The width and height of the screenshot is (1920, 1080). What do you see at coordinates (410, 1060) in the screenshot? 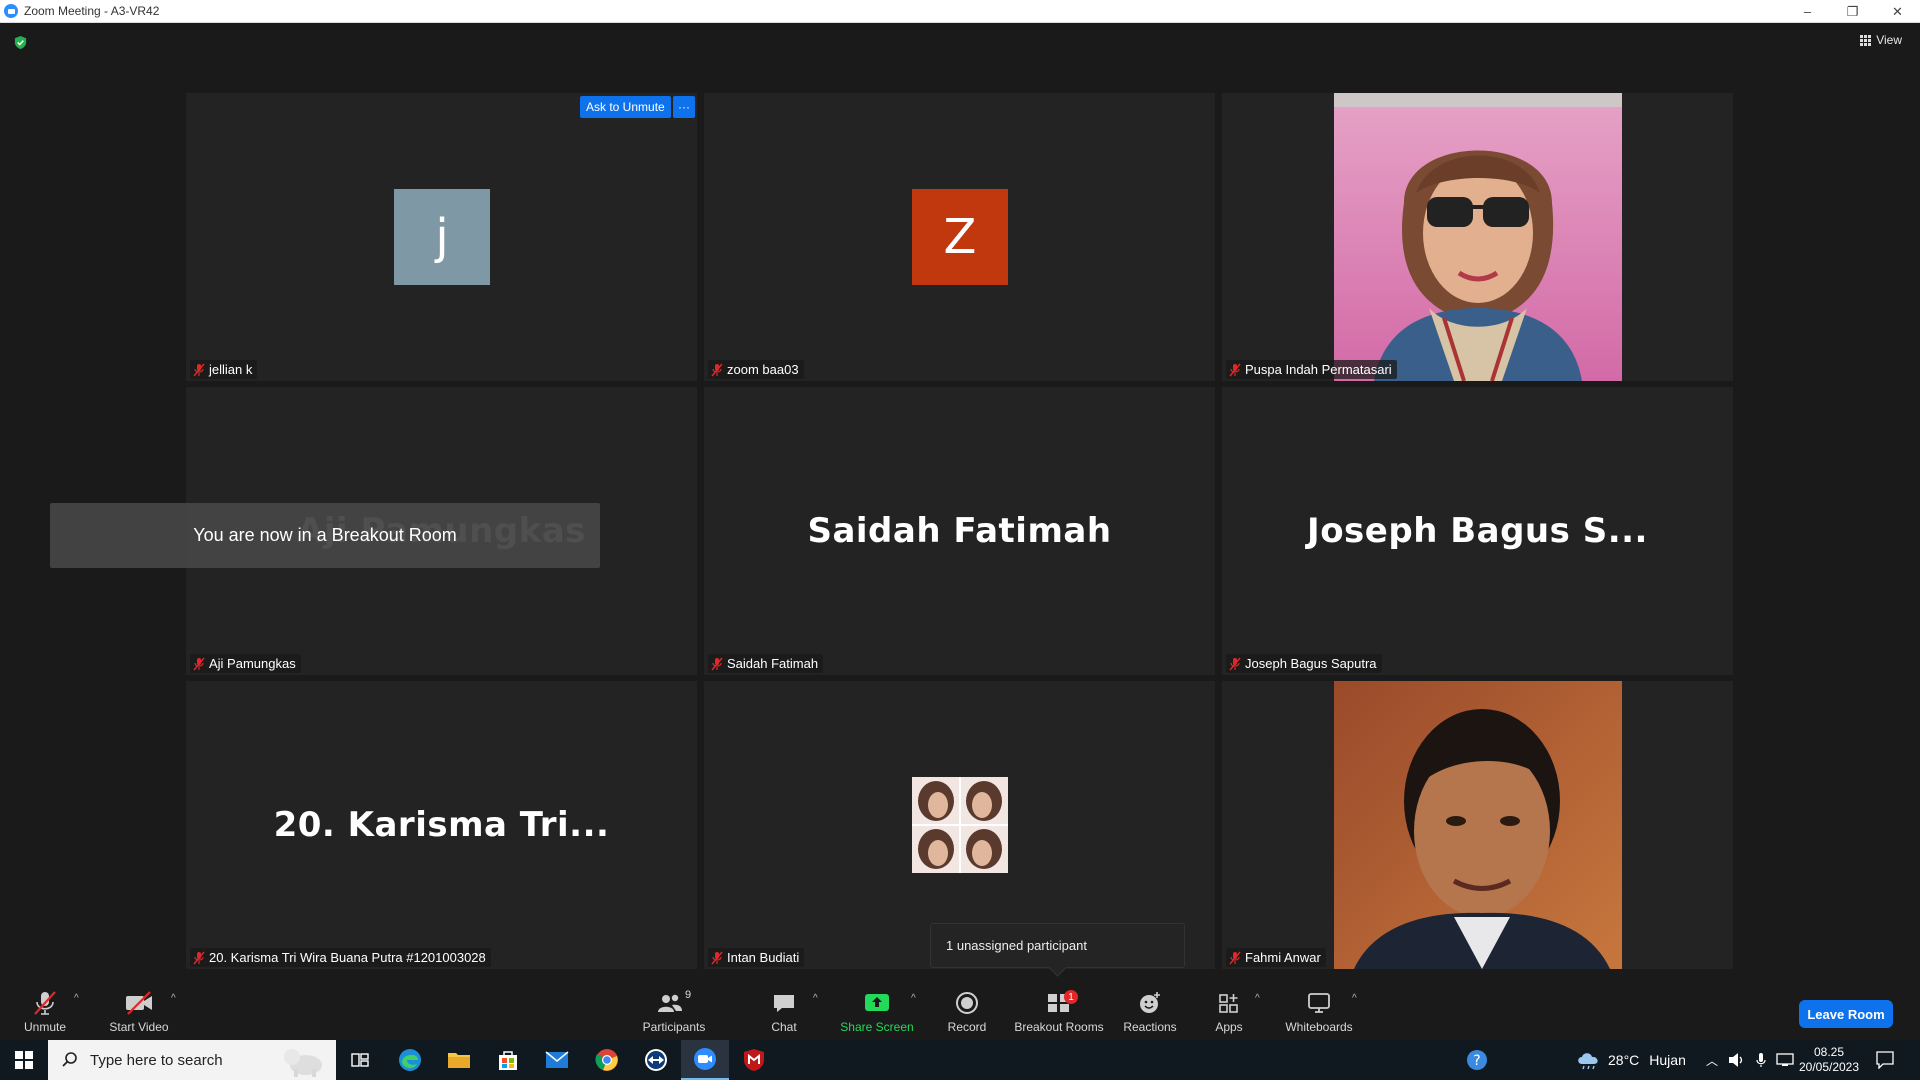
I see `edge-app` at bounding box center [410, 1060].